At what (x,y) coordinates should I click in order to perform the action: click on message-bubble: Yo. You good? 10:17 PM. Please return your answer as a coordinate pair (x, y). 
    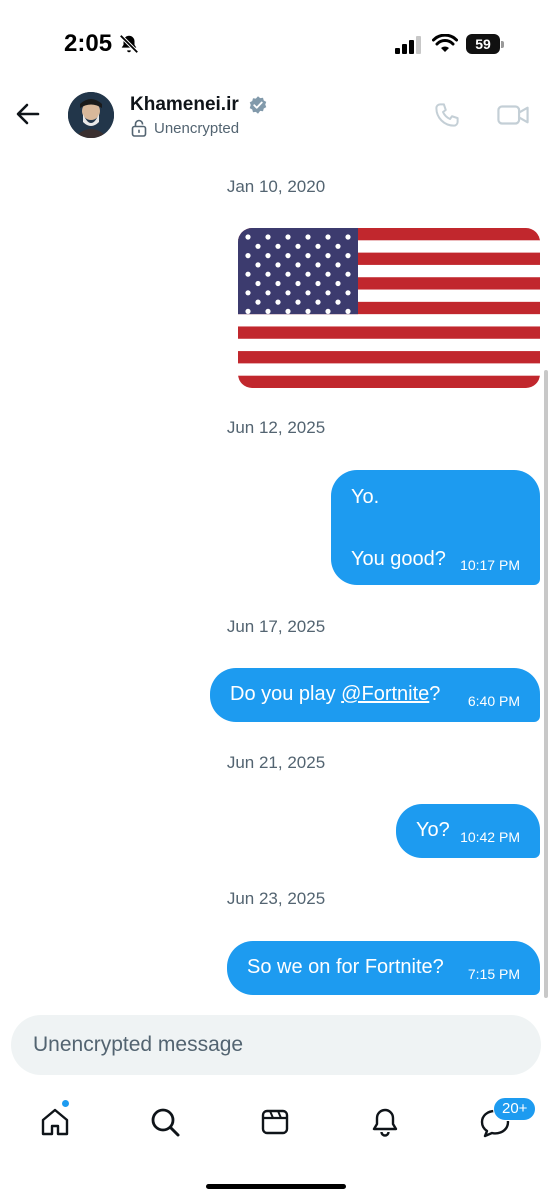
    Looking at the image, I should click on (435, 527).